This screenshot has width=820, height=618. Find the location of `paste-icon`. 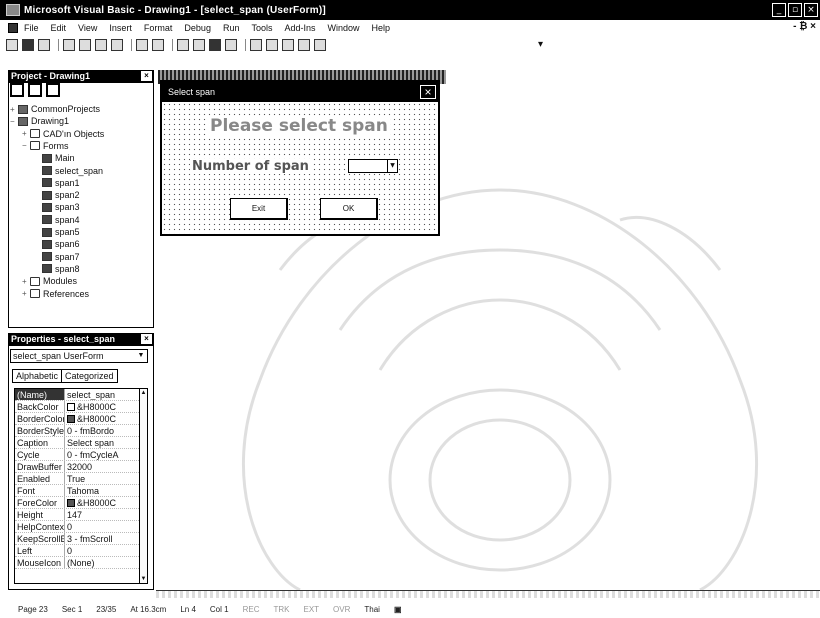

paste-icon is located at coordinates (101, 45).